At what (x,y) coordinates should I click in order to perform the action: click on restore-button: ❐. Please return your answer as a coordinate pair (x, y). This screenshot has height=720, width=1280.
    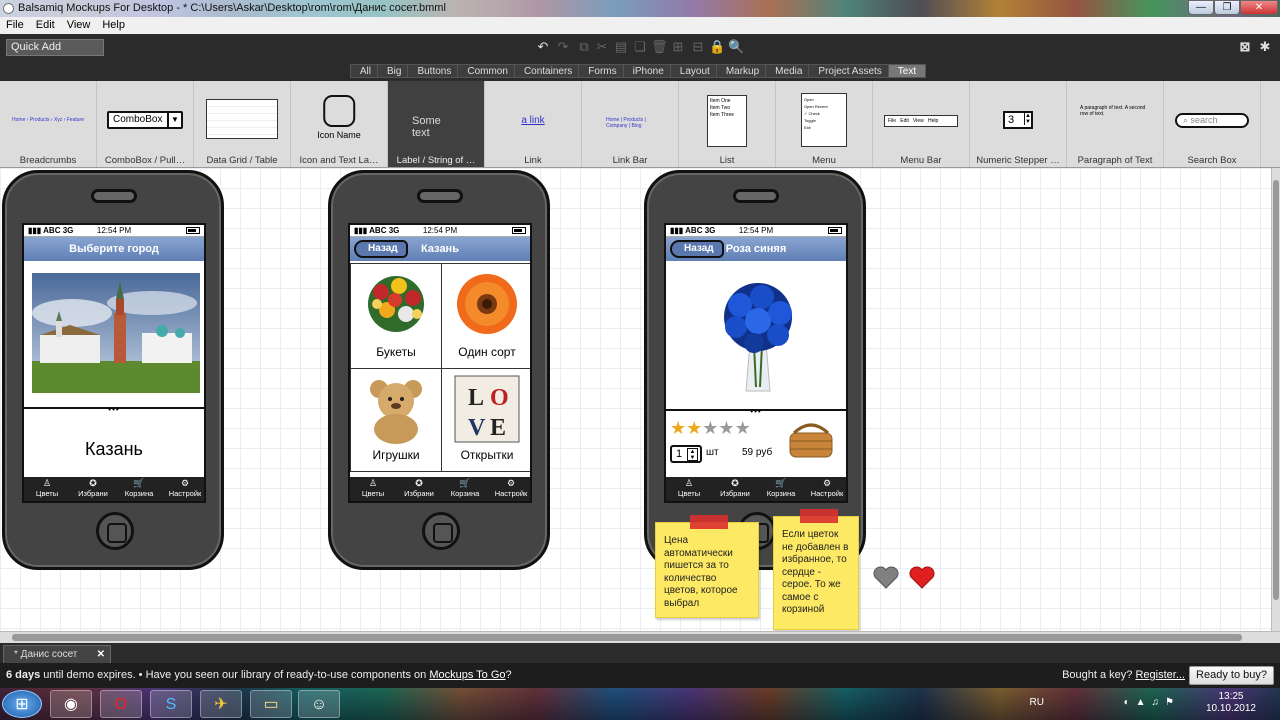
    Looking at the image, I should click on (1227, 7).